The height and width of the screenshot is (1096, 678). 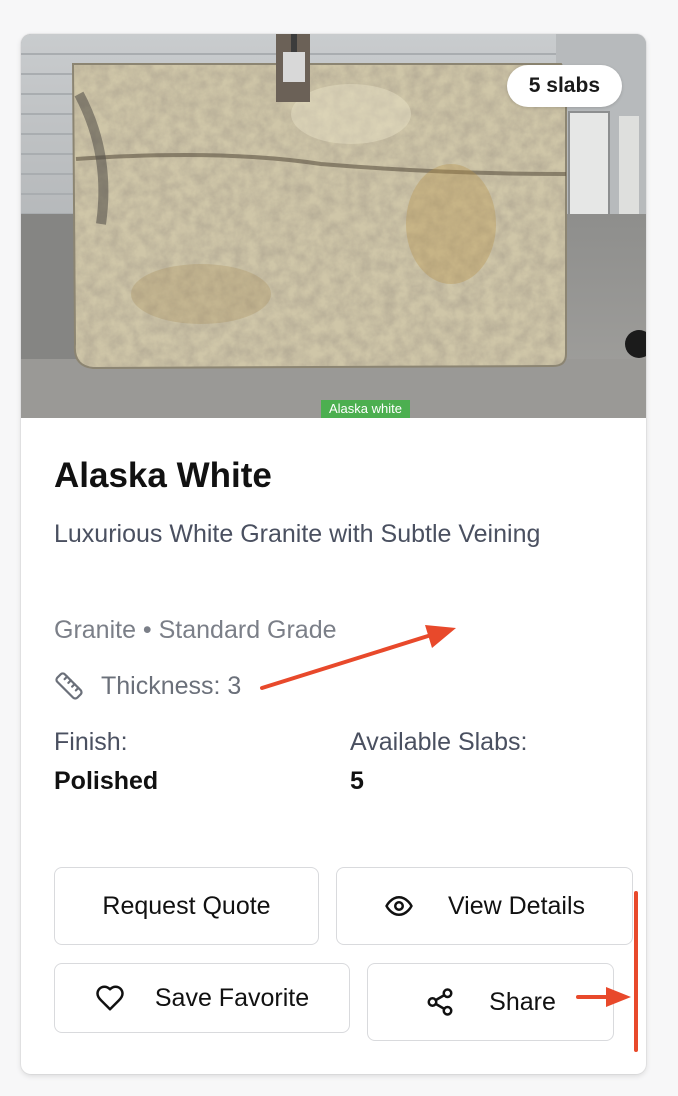 What do you see at coordinates (365, 409) in the screenshot?
I see `photo-label: Alaska white` at bounding box center [365, 409].